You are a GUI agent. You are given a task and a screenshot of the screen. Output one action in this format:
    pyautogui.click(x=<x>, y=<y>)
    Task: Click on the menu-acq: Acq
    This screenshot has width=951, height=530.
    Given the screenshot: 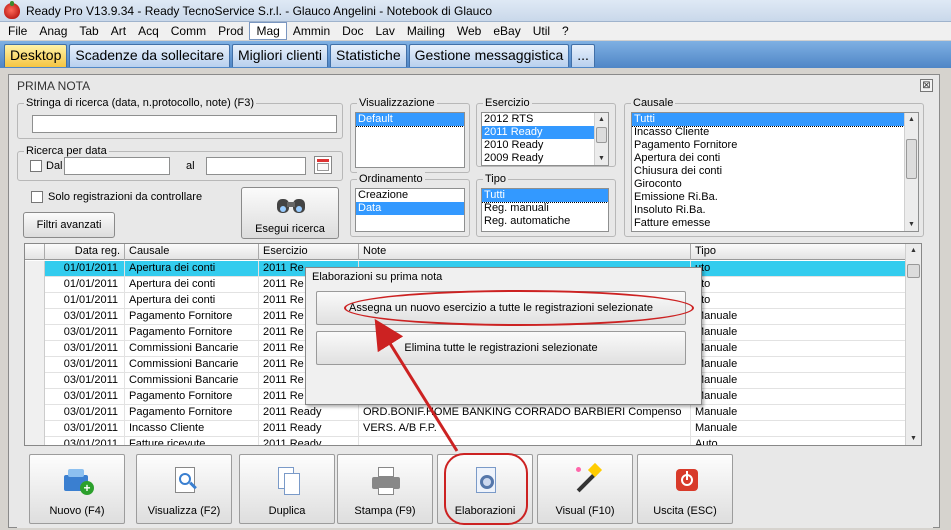 What is the action you would take?
    pyautogui.click(x=148, y=31)
    